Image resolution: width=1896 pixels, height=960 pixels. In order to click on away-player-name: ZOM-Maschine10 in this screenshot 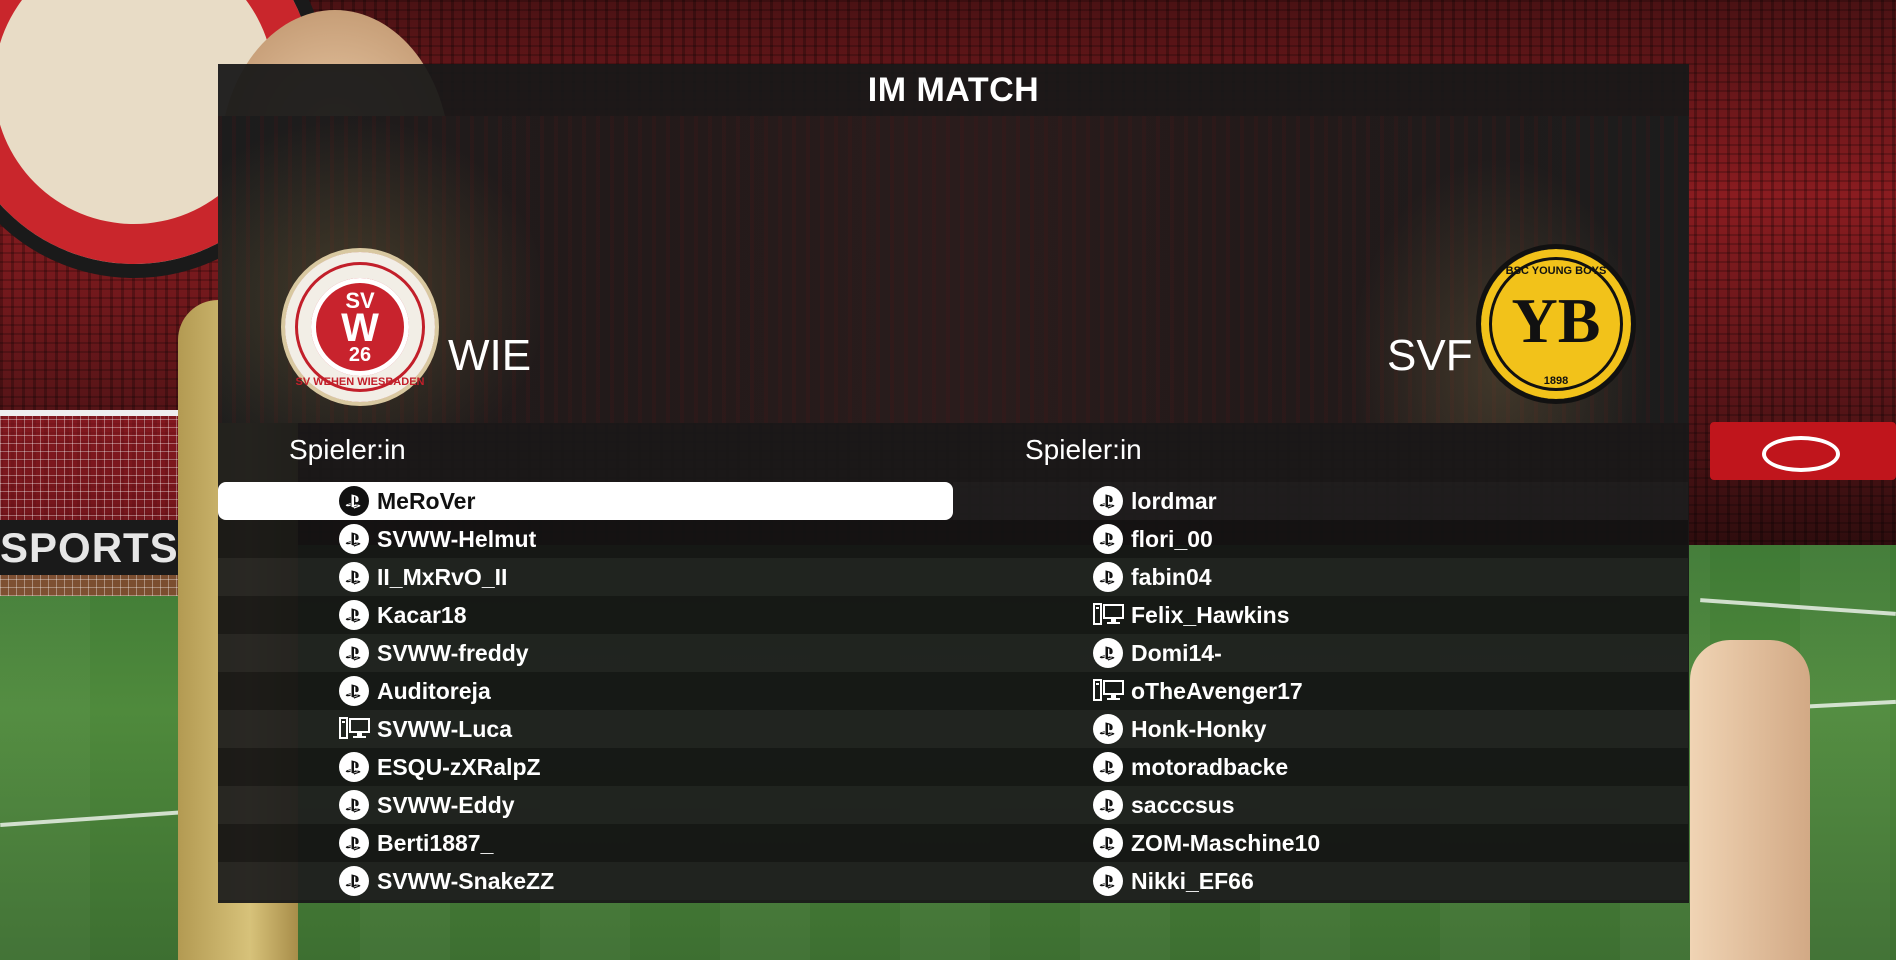, I will do `click(1226, 842)`.